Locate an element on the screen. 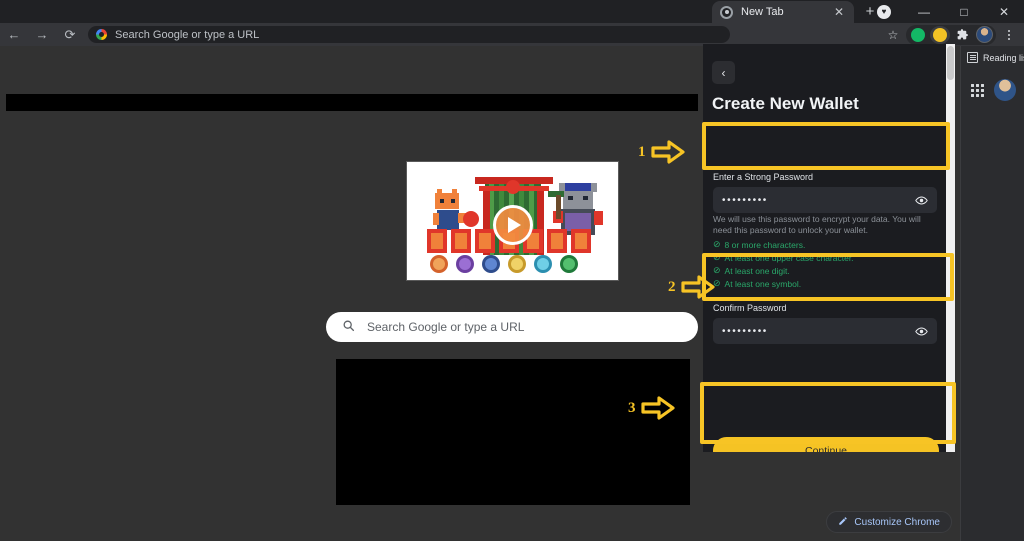 The width and height of the screenshot is (1024, 541). confirm-password-input: ••••••••• is located at coordinates (825, 331).